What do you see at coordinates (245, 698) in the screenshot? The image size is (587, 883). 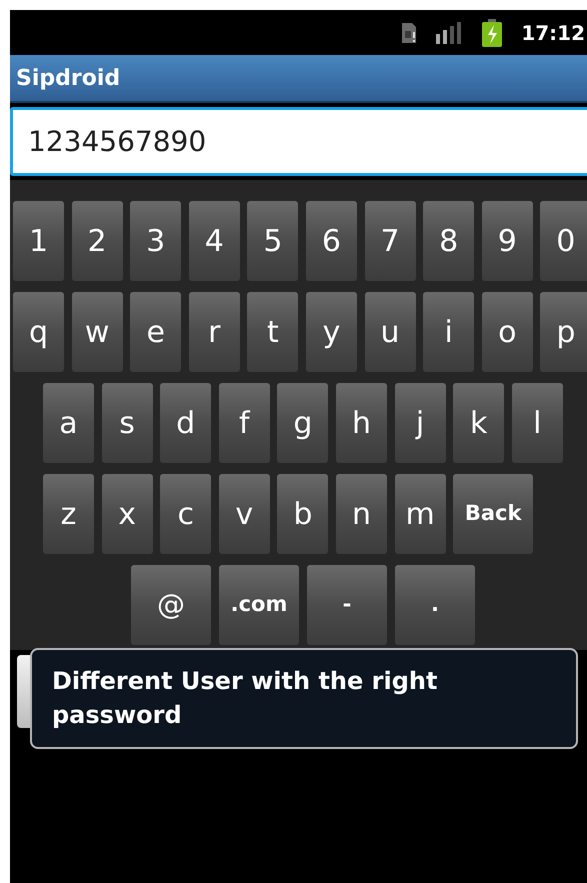 I see `toast-message: Different User with the right password` at bounding box center [245, 698].